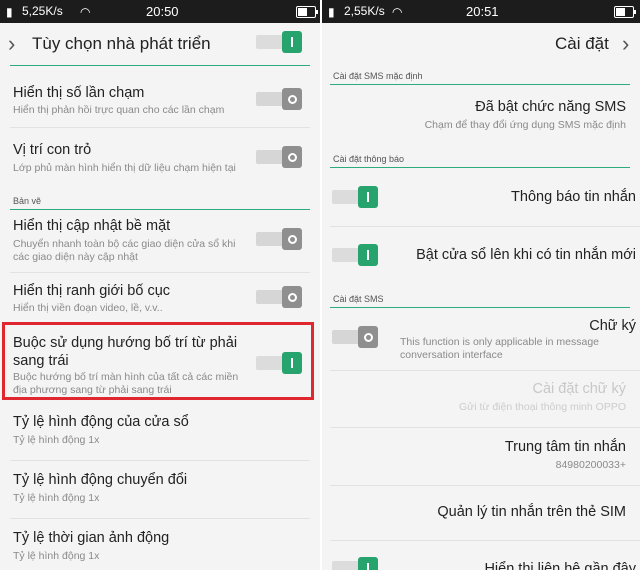 The width and height of the screenshot is (640, 570). Describe the element at coordinates (358, 299) in the screenshot. I see `section-header: Cài đặt SMS` at that location.